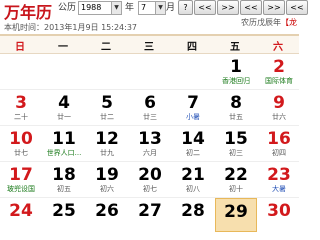  I want to click on day-number: 23, so click(279, 175).